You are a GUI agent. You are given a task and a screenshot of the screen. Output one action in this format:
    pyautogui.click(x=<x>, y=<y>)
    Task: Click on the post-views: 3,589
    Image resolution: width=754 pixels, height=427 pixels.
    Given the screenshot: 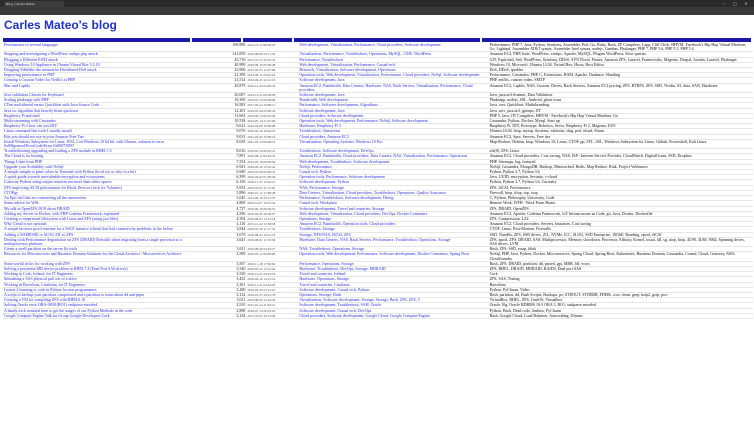 What is the action you would take?
    pyautogui.click(x=220, y=256)
    